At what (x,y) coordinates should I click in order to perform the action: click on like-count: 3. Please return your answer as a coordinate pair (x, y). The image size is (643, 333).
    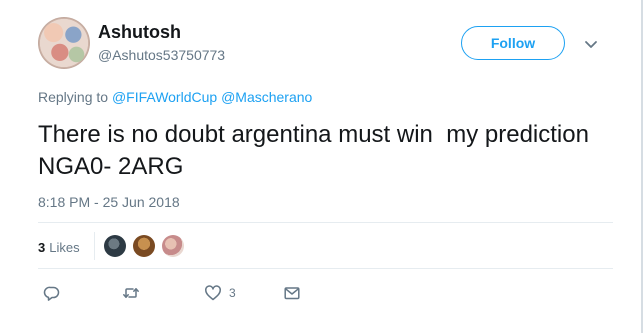
    Looking at the image, I should click on (232, 293).